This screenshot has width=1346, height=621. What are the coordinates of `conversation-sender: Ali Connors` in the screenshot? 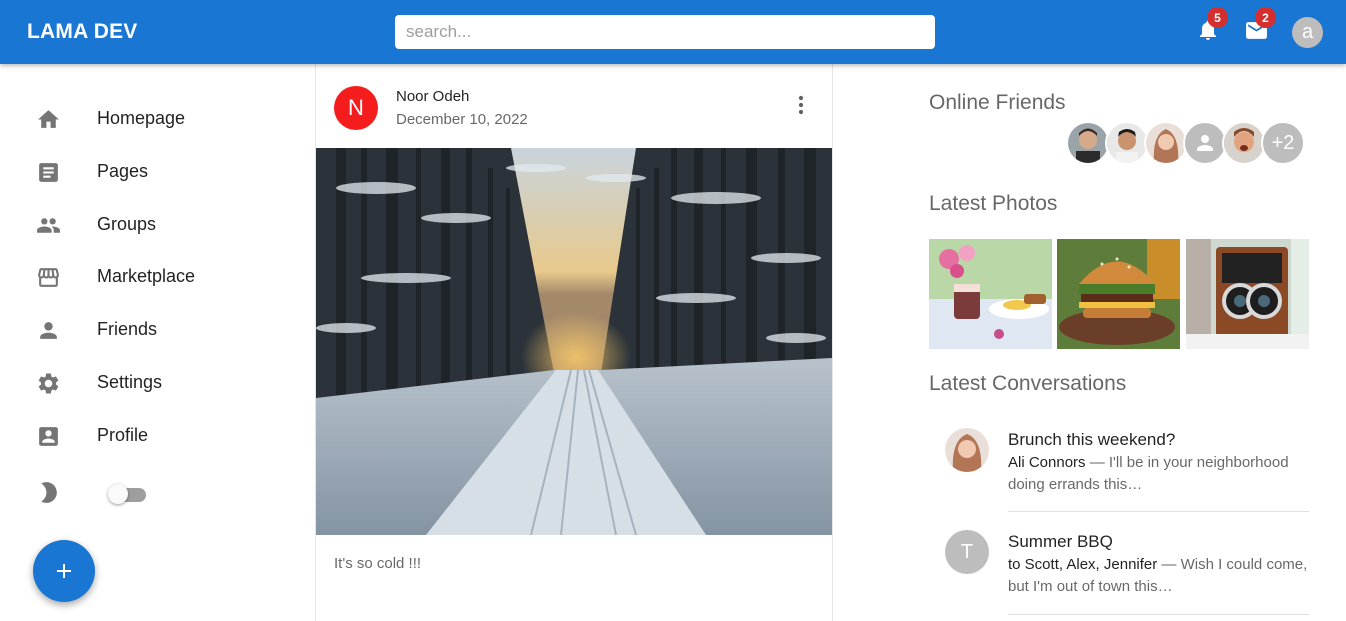 It's located at (1047, 462).